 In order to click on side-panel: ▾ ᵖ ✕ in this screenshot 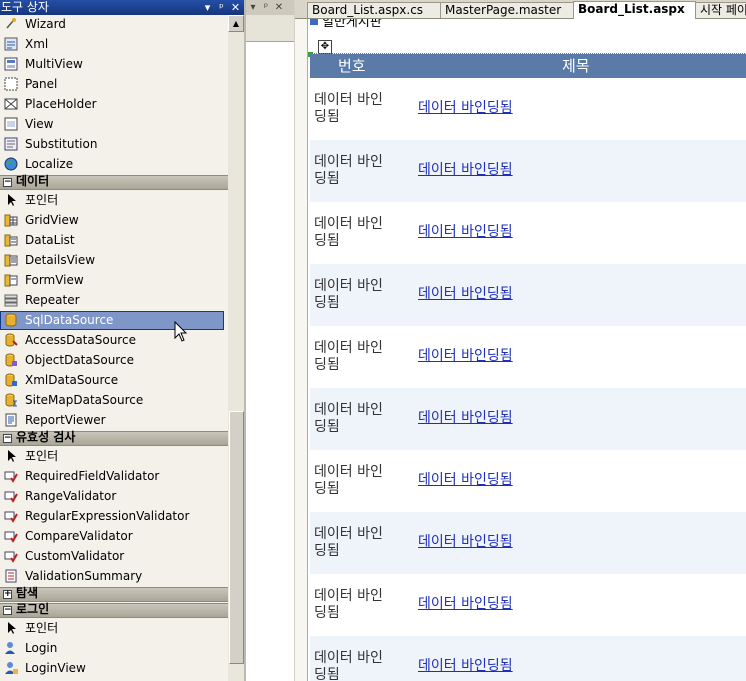, I will do `click(269, 340)`.